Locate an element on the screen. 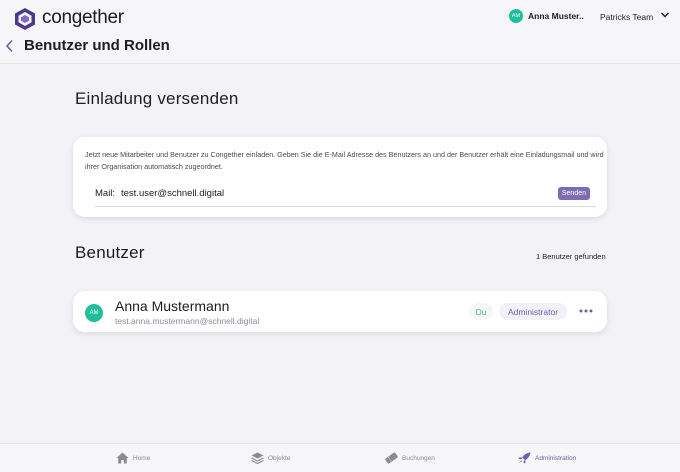 The height and width of the screenshot is (472, 680). mail-label: Mail: is located at coordinates (105, 193).